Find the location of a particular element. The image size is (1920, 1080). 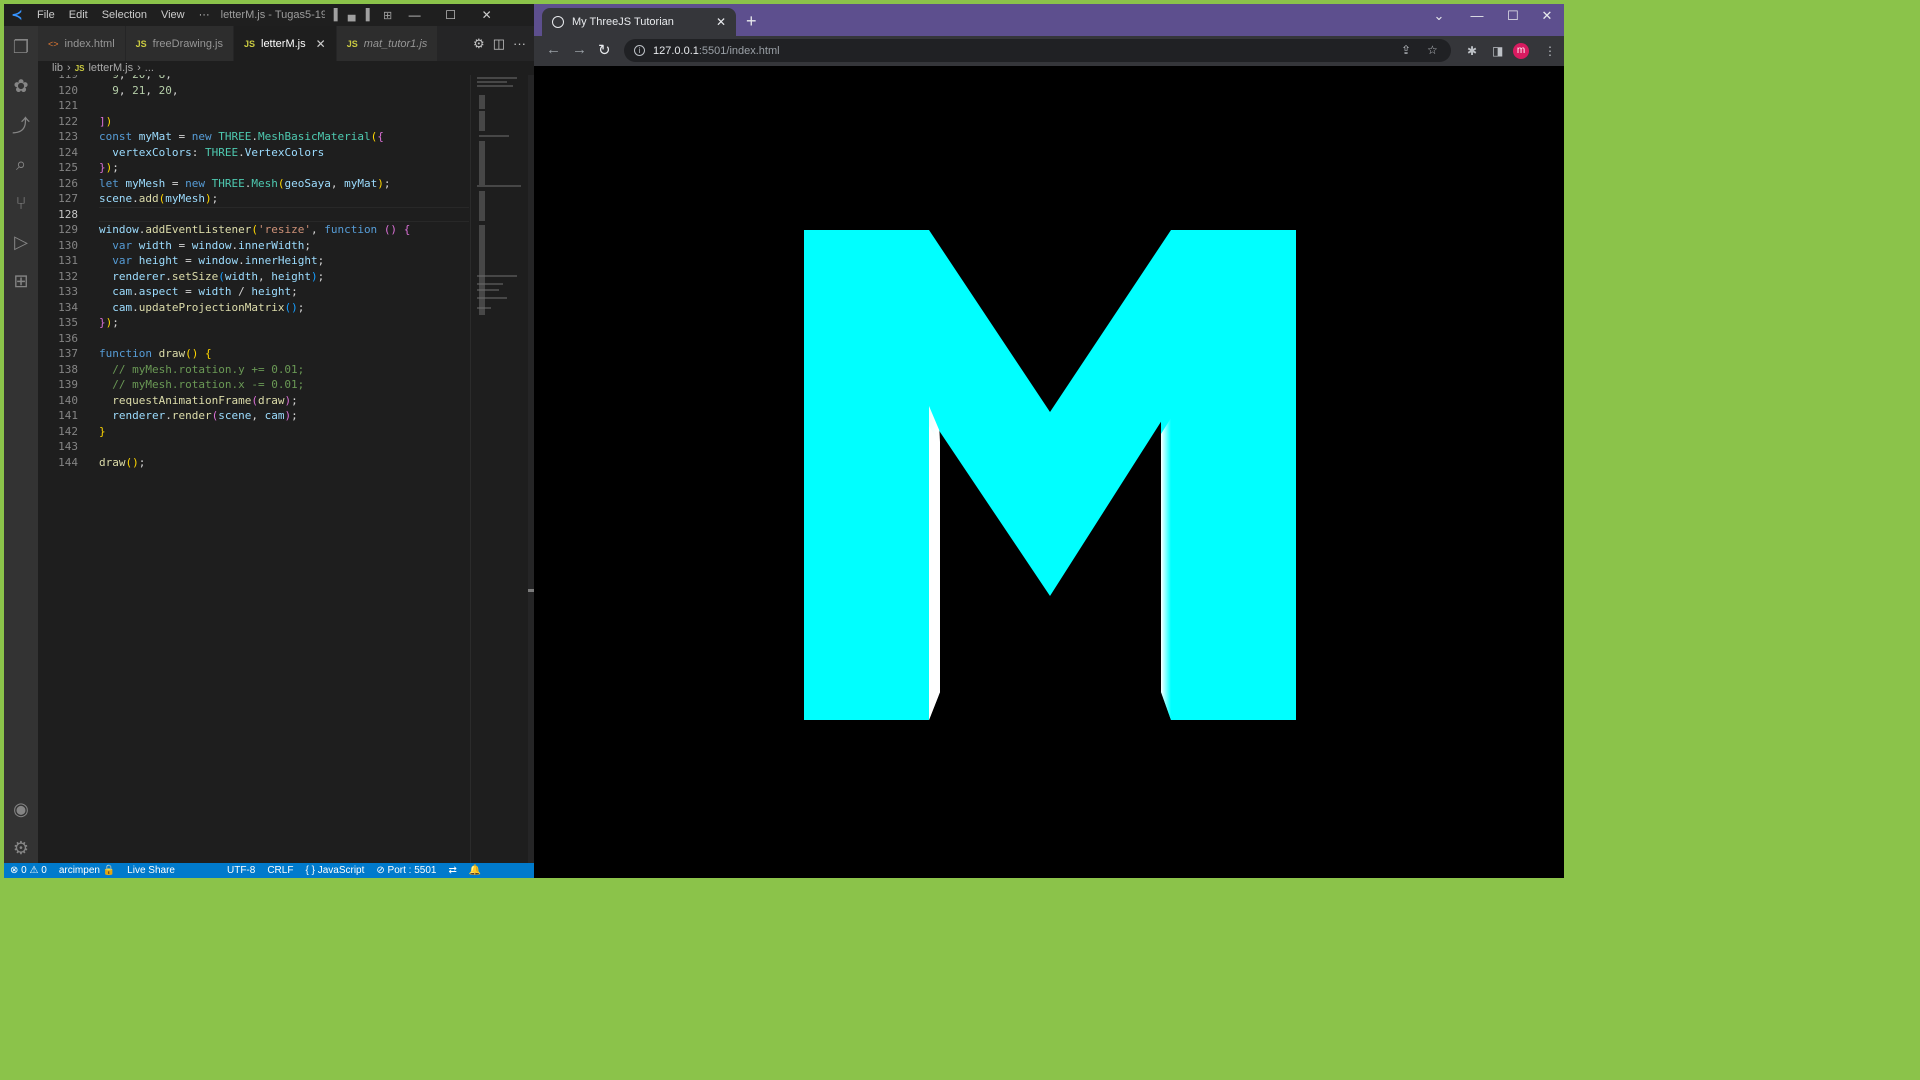

menu-file: File is located at coordinates (46, 15).